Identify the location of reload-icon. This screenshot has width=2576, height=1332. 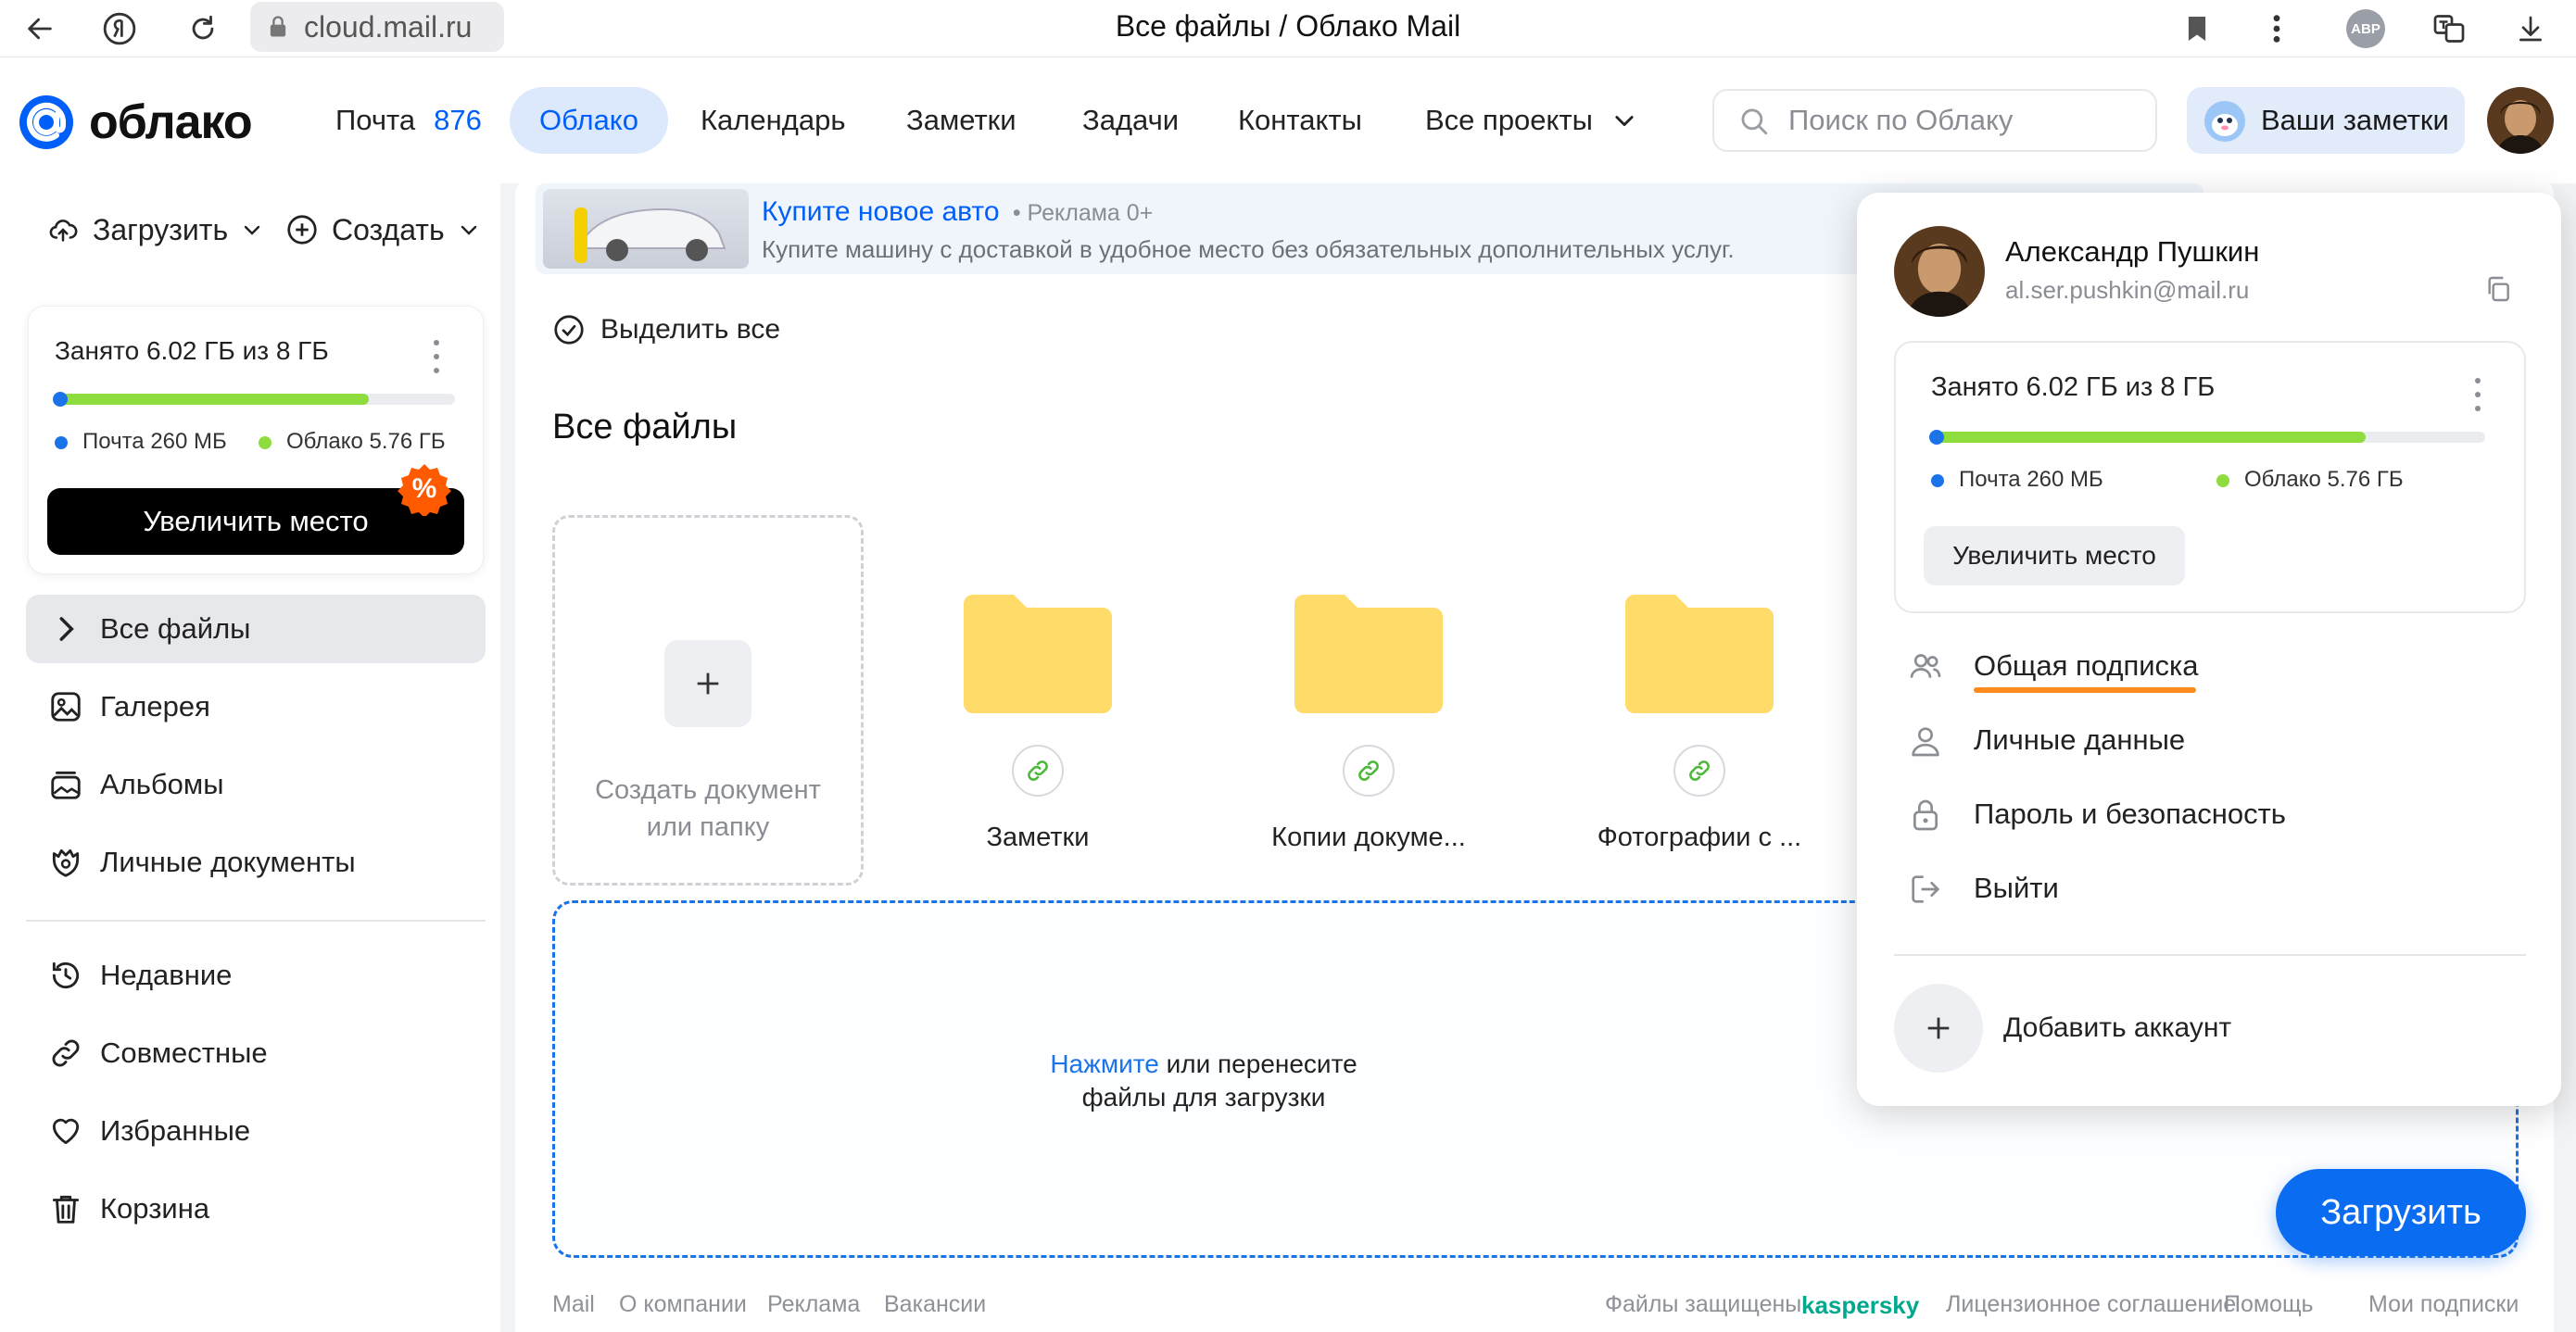
(203, 28).